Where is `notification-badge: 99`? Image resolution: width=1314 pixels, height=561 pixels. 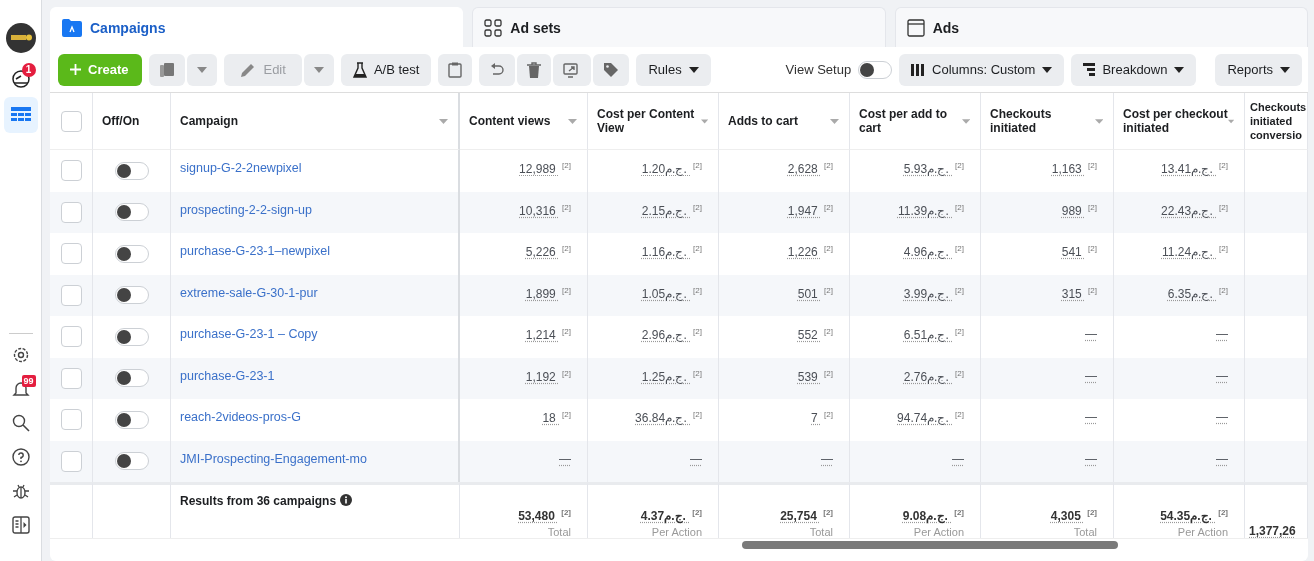 notification-badge: 99 is located at coordinates (28, 381).